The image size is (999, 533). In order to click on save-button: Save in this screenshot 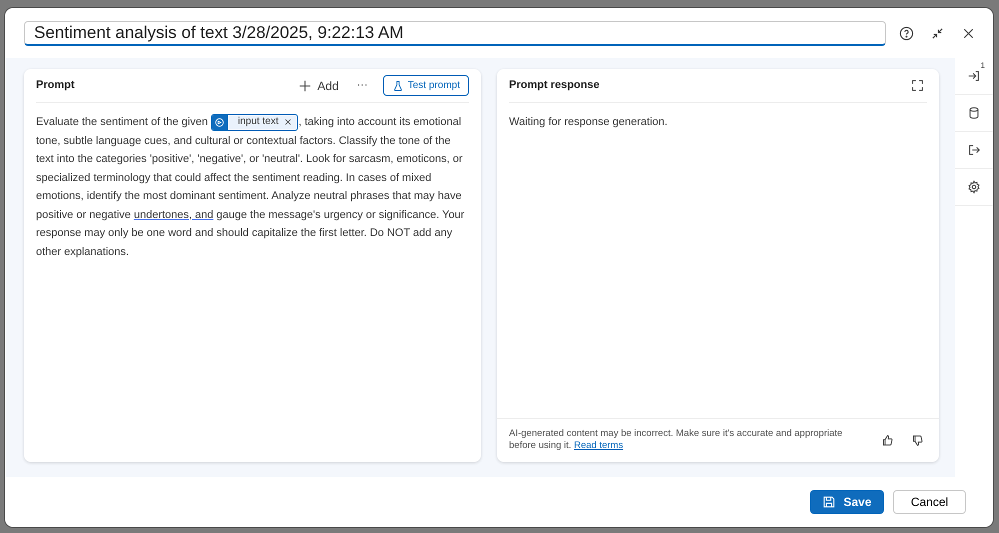, I will do `click(847, 502)`.